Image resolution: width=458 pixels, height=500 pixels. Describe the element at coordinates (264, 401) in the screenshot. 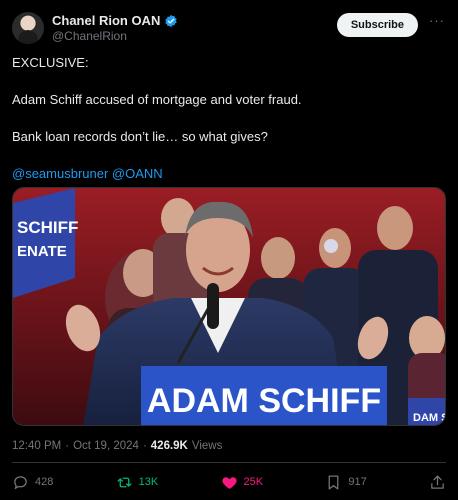

I see `podium-sign-text: ADAM SCHIFF` at that location.